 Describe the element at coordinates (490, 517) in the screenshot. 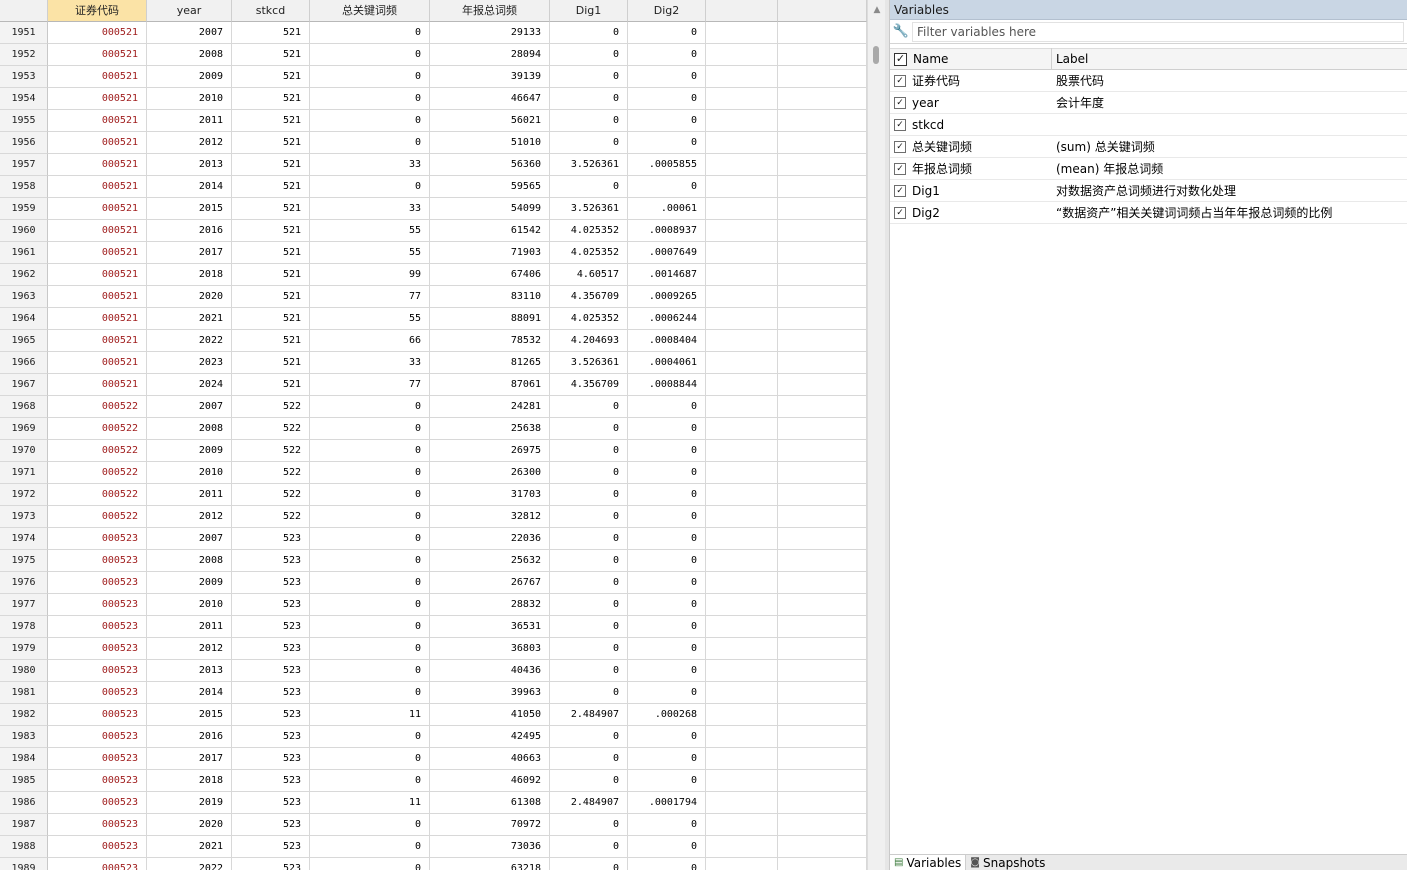

I see `table-cell: 32812` at that location.